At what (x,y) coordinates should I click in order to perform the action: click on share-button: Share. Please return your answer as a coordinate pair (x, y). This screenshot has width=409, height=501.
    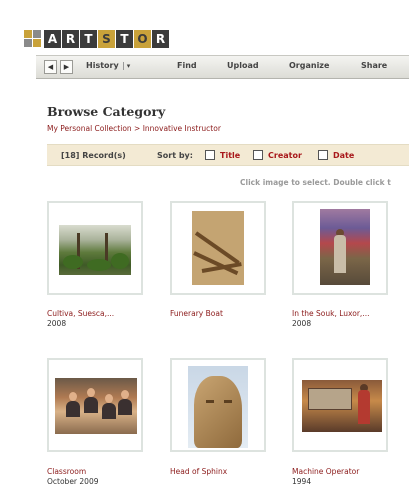
    Looking at the image, I should click on (374, 65).